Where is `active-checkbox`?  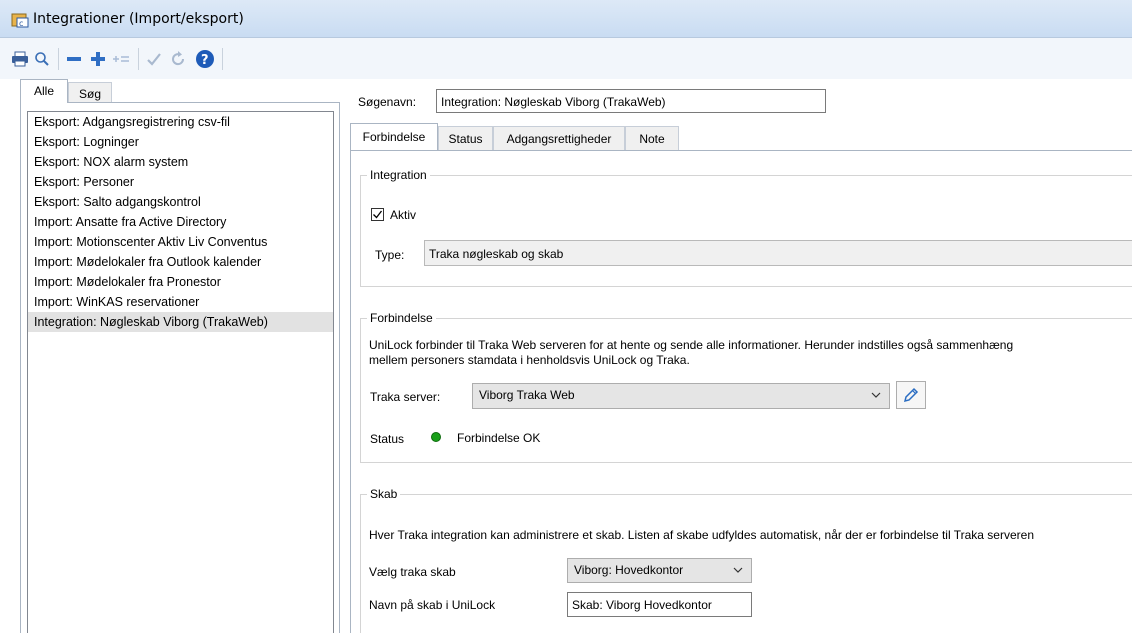
active-checkbox is located at coordinates (377, 214).